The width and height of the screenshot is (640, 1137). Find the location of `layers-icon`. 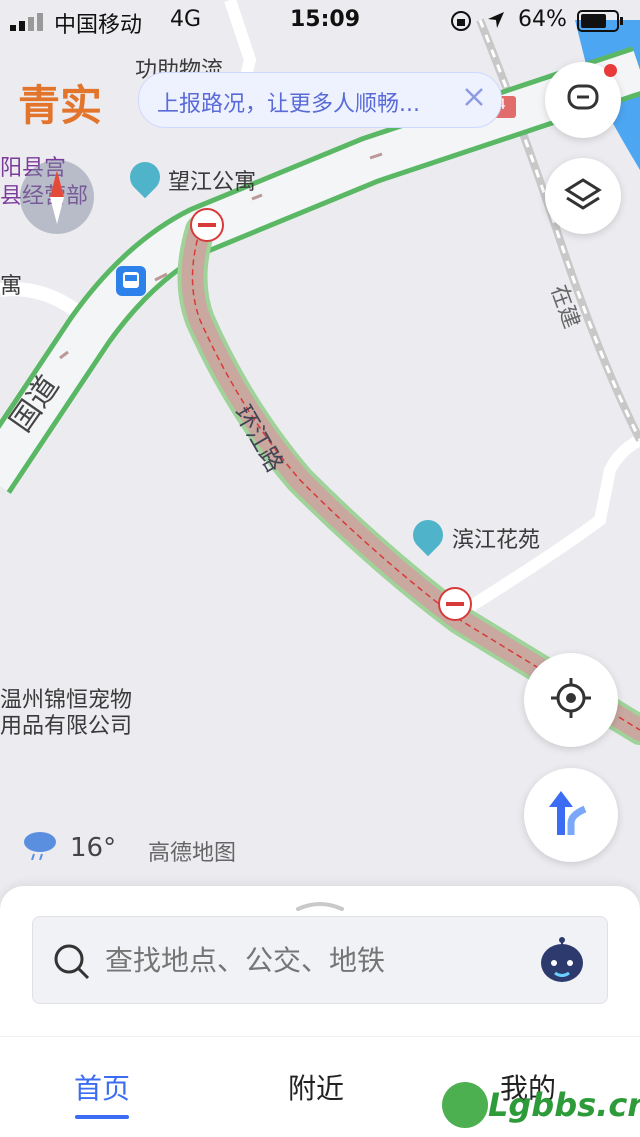

layers-icon is located at coordinates (583, 196).